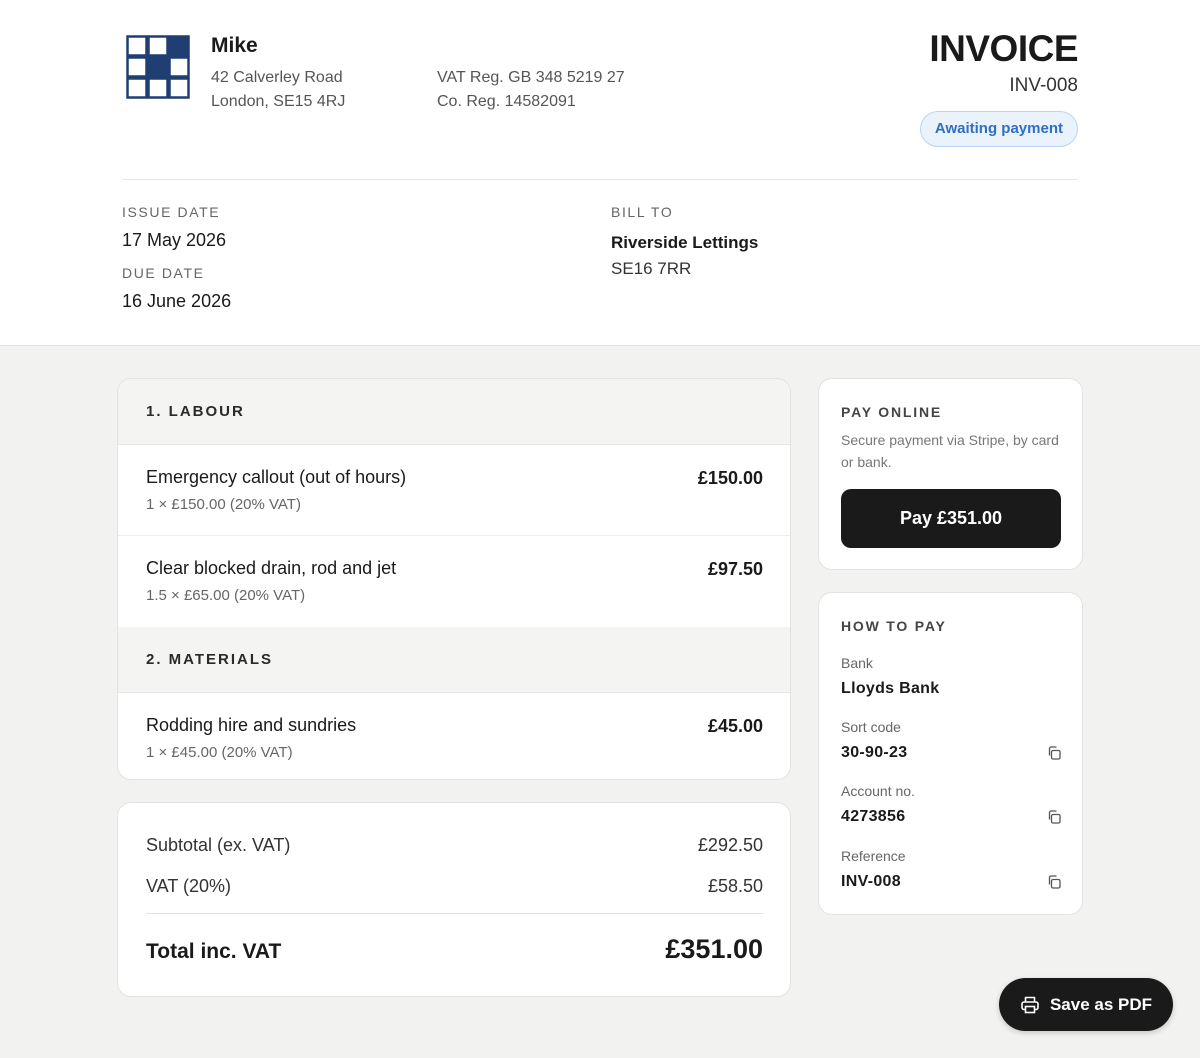  I want to click on line-item-description: Clear blocked drain, rod and jet, so click(271, 568).